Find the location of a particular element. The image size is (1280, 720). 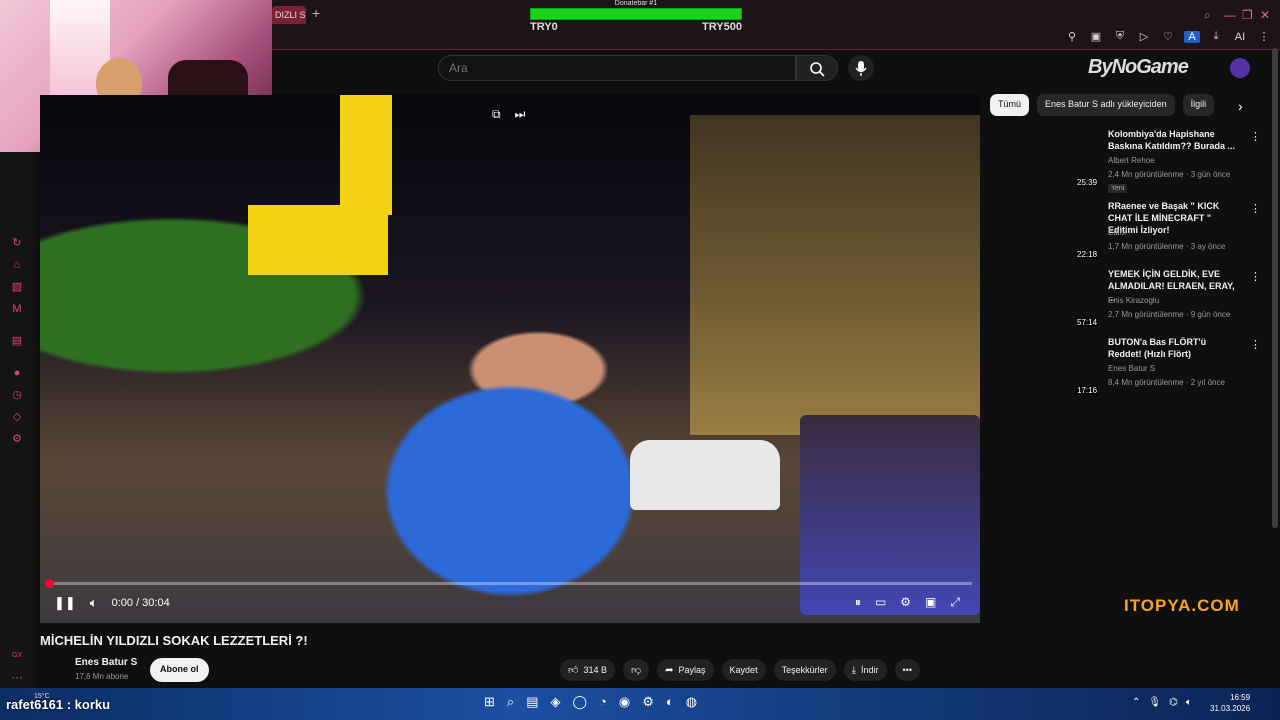

download-icon: ⤓ is located at coordinates (1216, 36).